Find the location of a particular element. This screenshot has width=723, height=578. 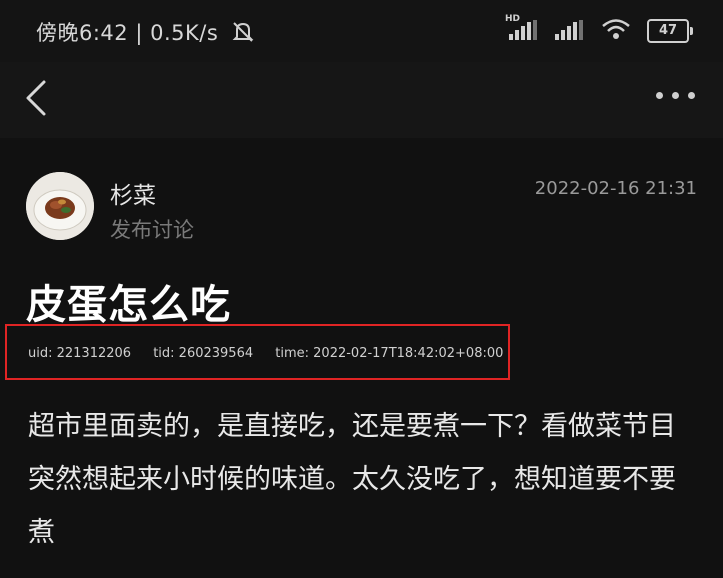

post-type-label: 发布讨论 is located at coordinates (152, 230).